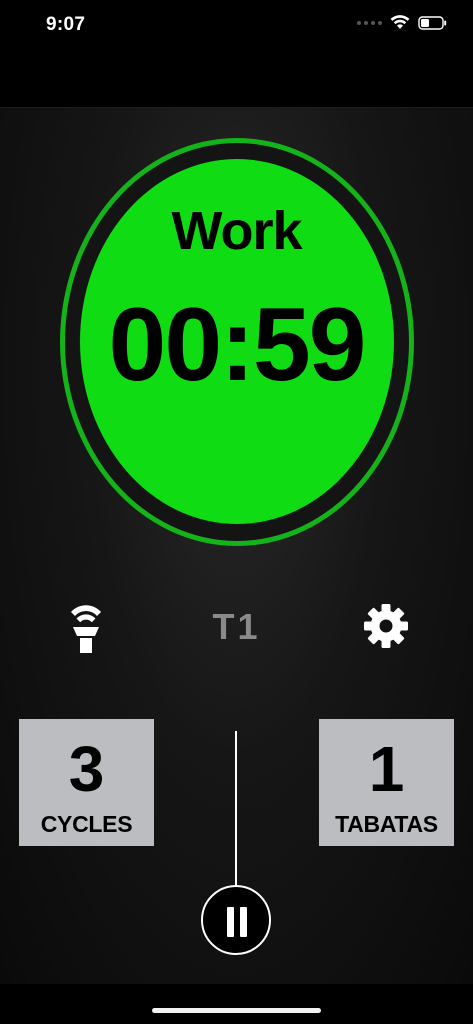  Describe the element at coordinates (230, 922) in the screenshot. I see `pause-icon` at that location.